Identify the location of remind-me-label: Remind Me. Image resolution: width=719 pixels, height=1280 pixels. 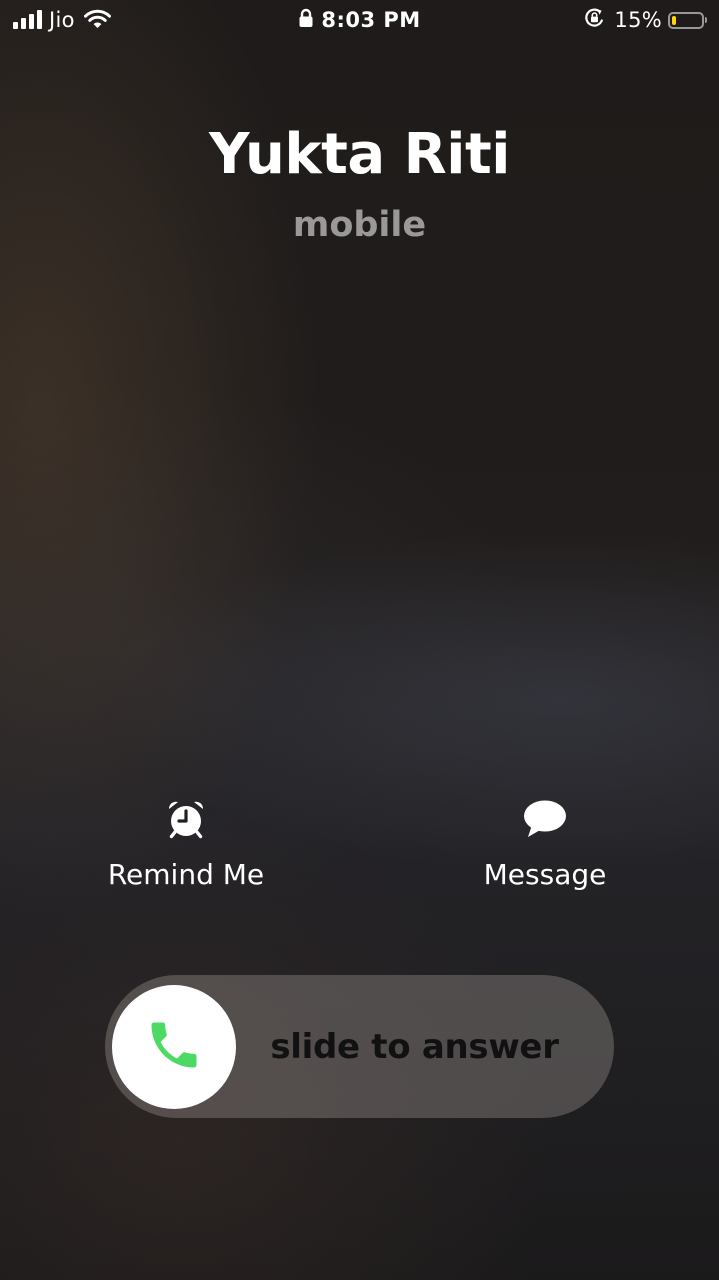
(186, 874).